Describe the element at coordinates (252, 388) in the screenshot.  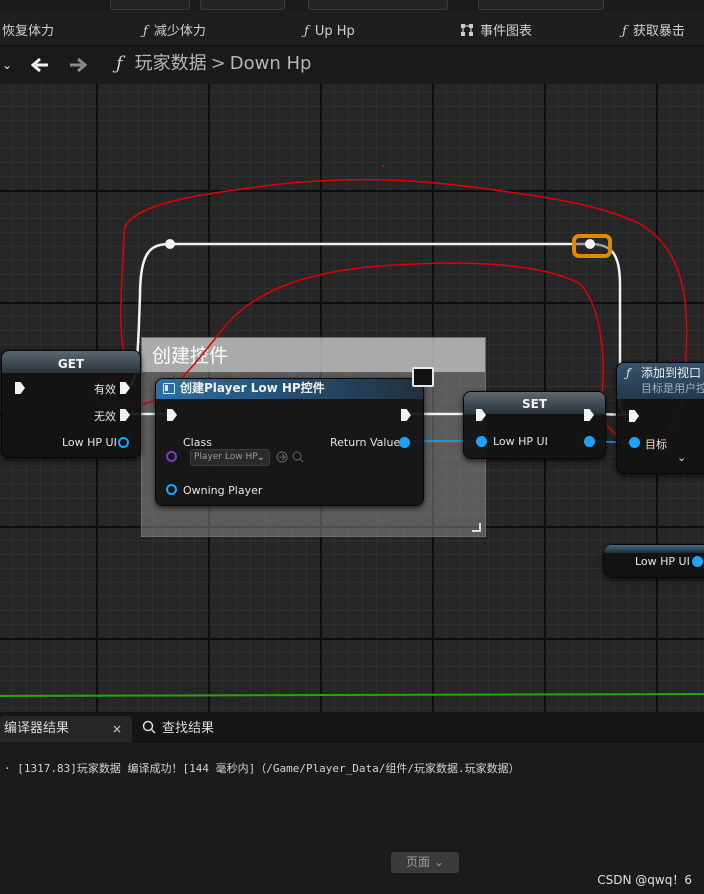
I see `create-widget-node-title: 创建Player Low HP控件` at that location.